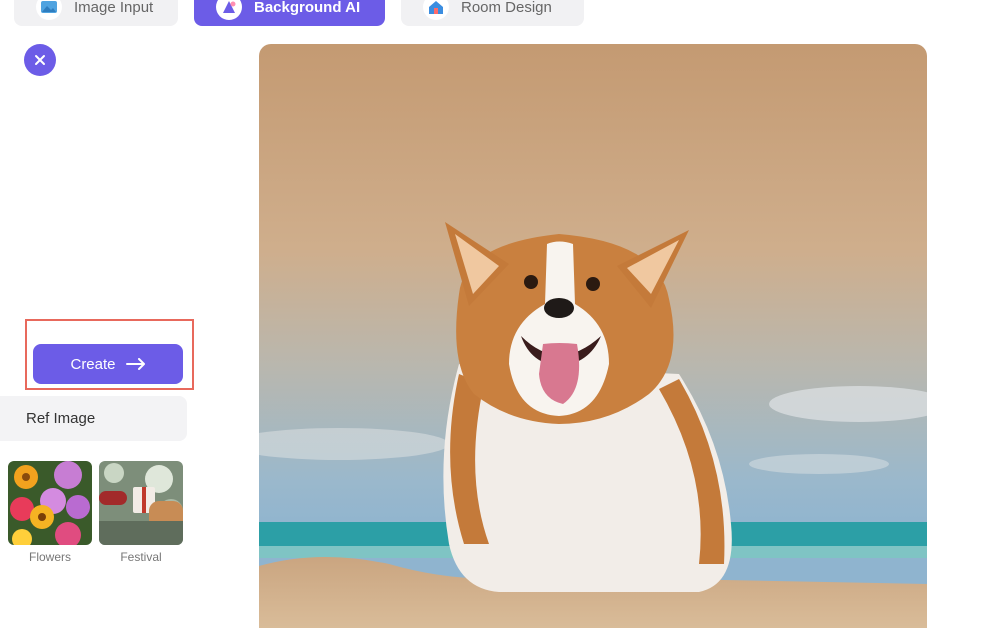 Image resolution: width=994 pixels, height=628 pixels. I want to click on thumbnail-flowers, so click(50, 503).